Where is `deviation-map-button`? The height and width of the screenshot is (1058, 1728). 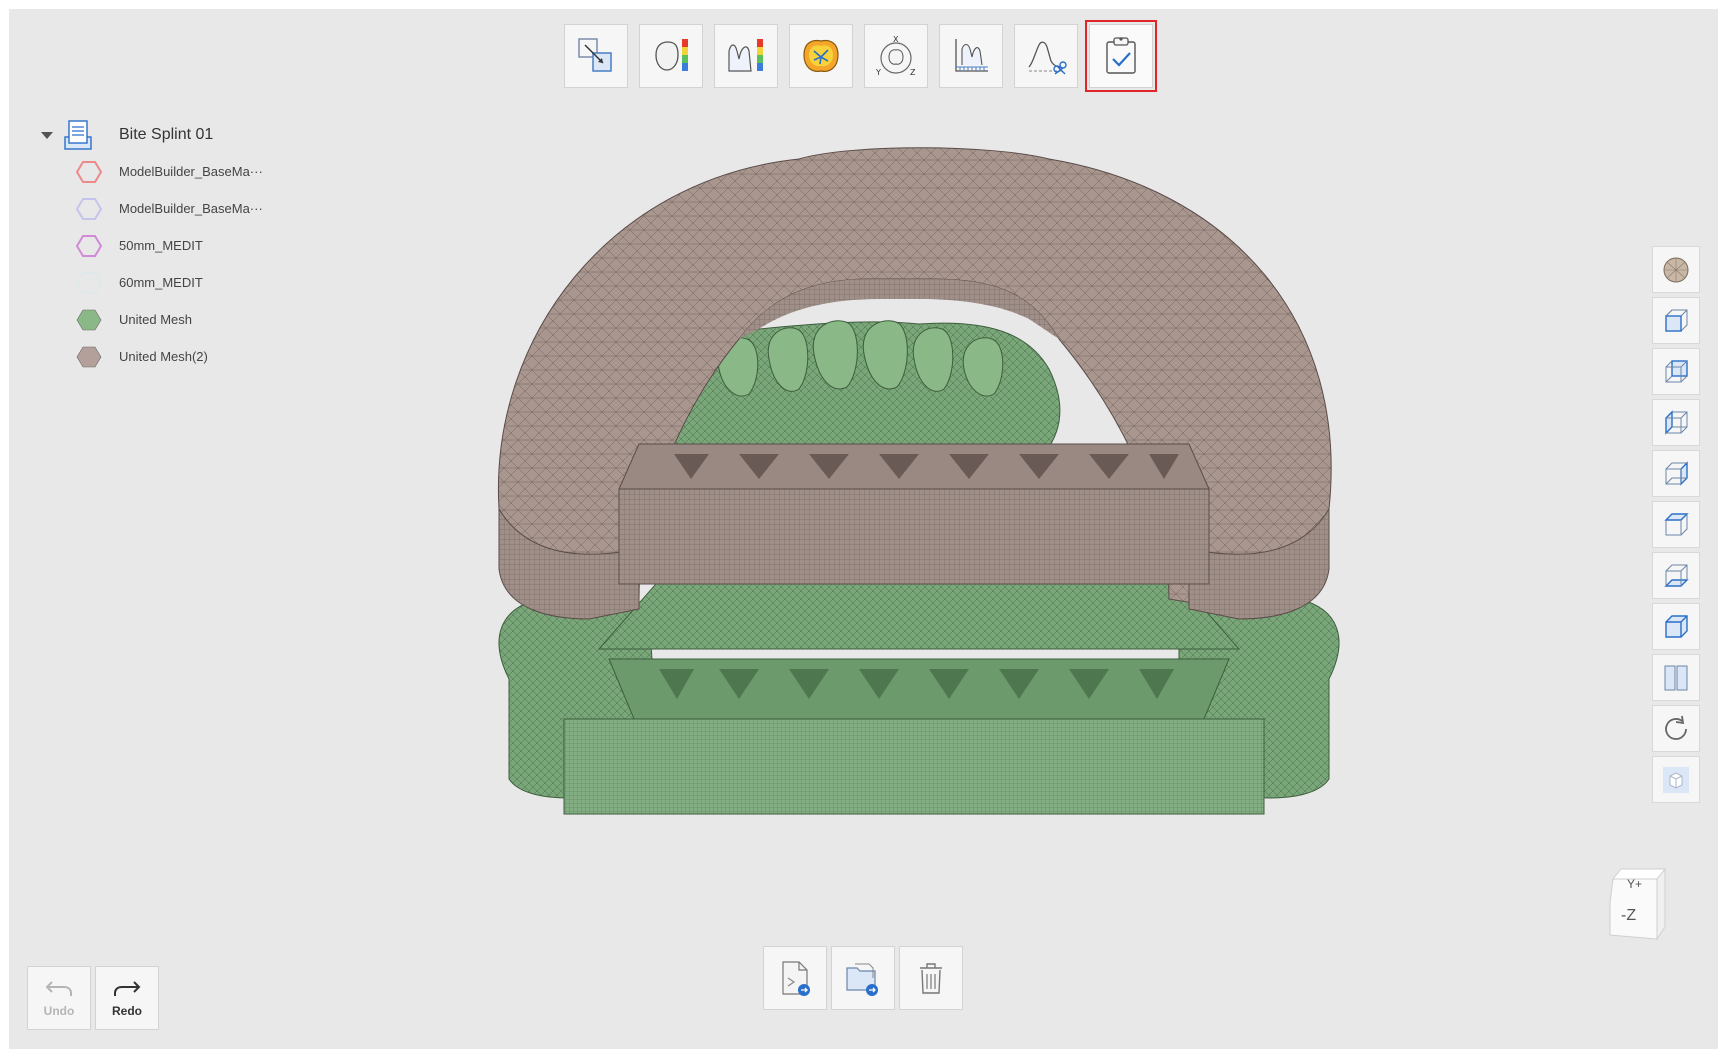 deviation-map-button is located at coordinates (671, 56).